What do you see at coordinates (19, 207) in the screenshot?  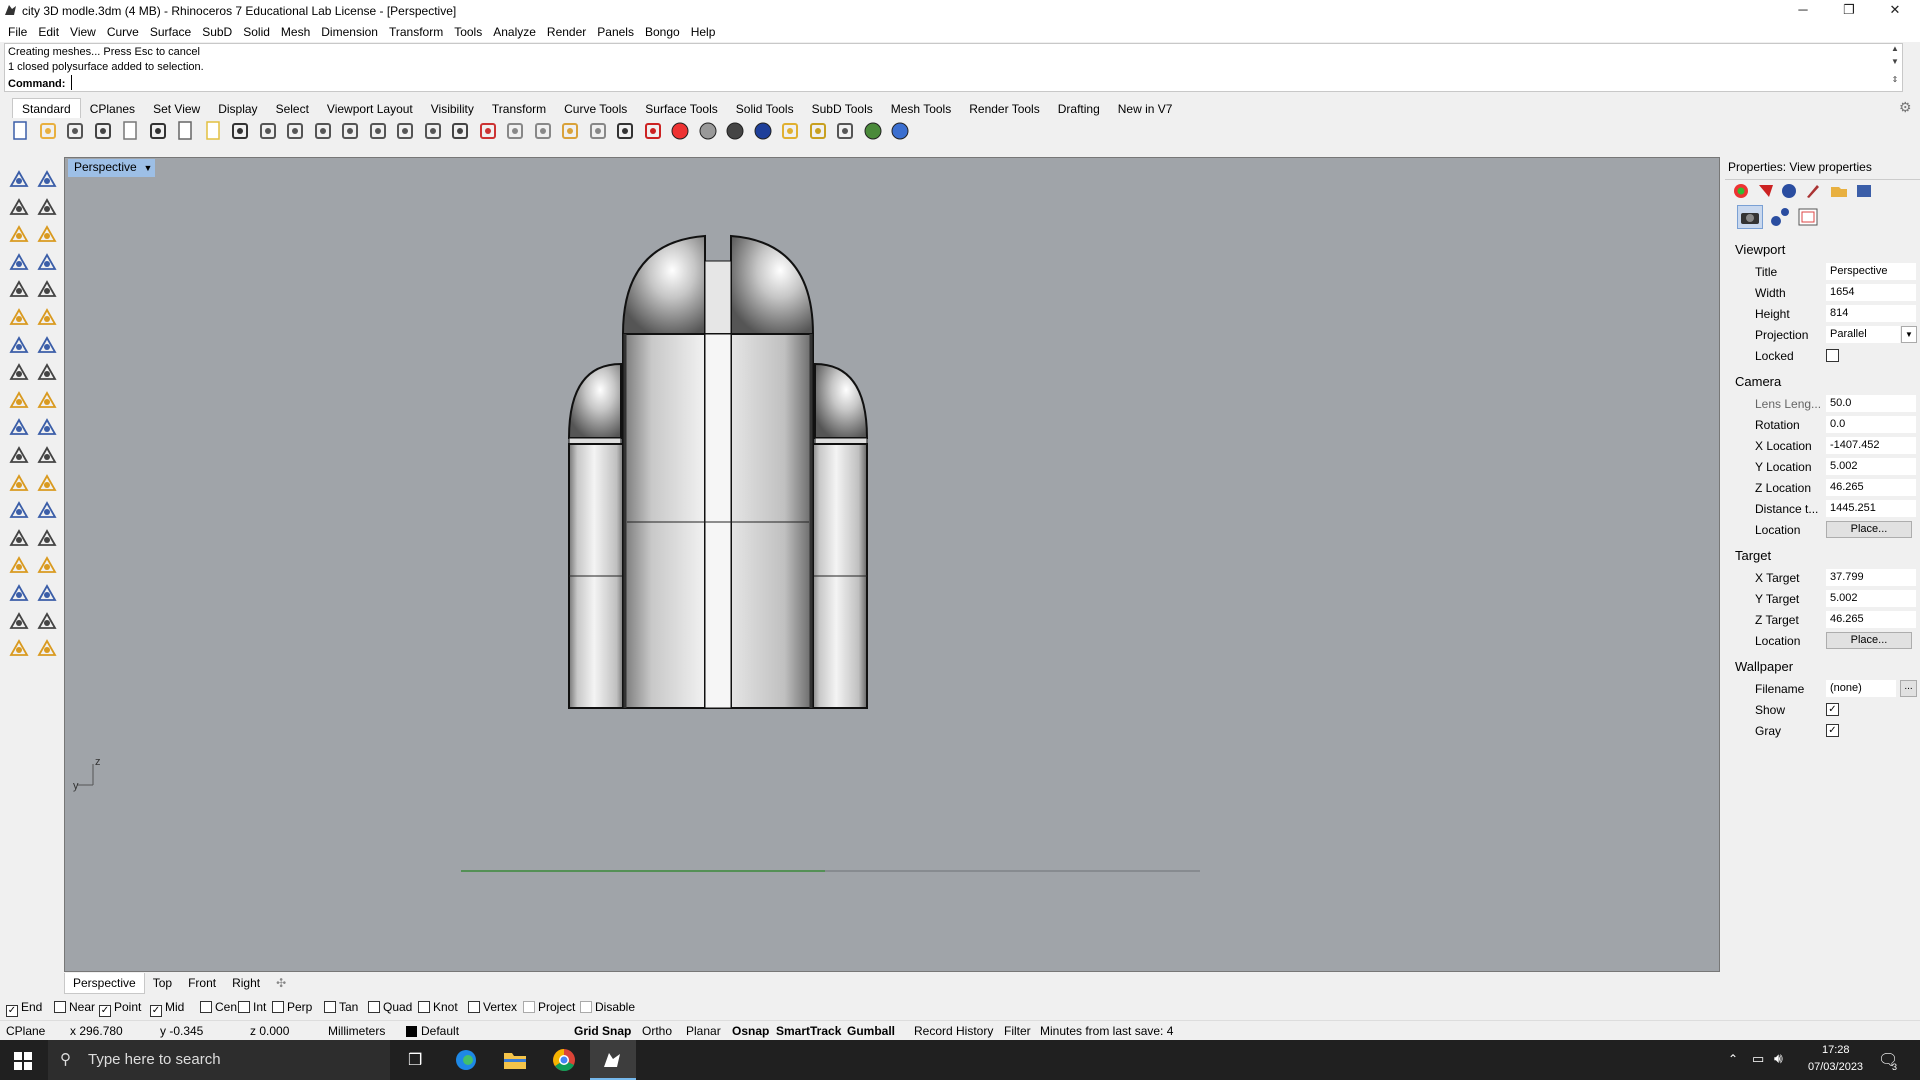 I see `polyline-icon` at bounding box center [19, 207].